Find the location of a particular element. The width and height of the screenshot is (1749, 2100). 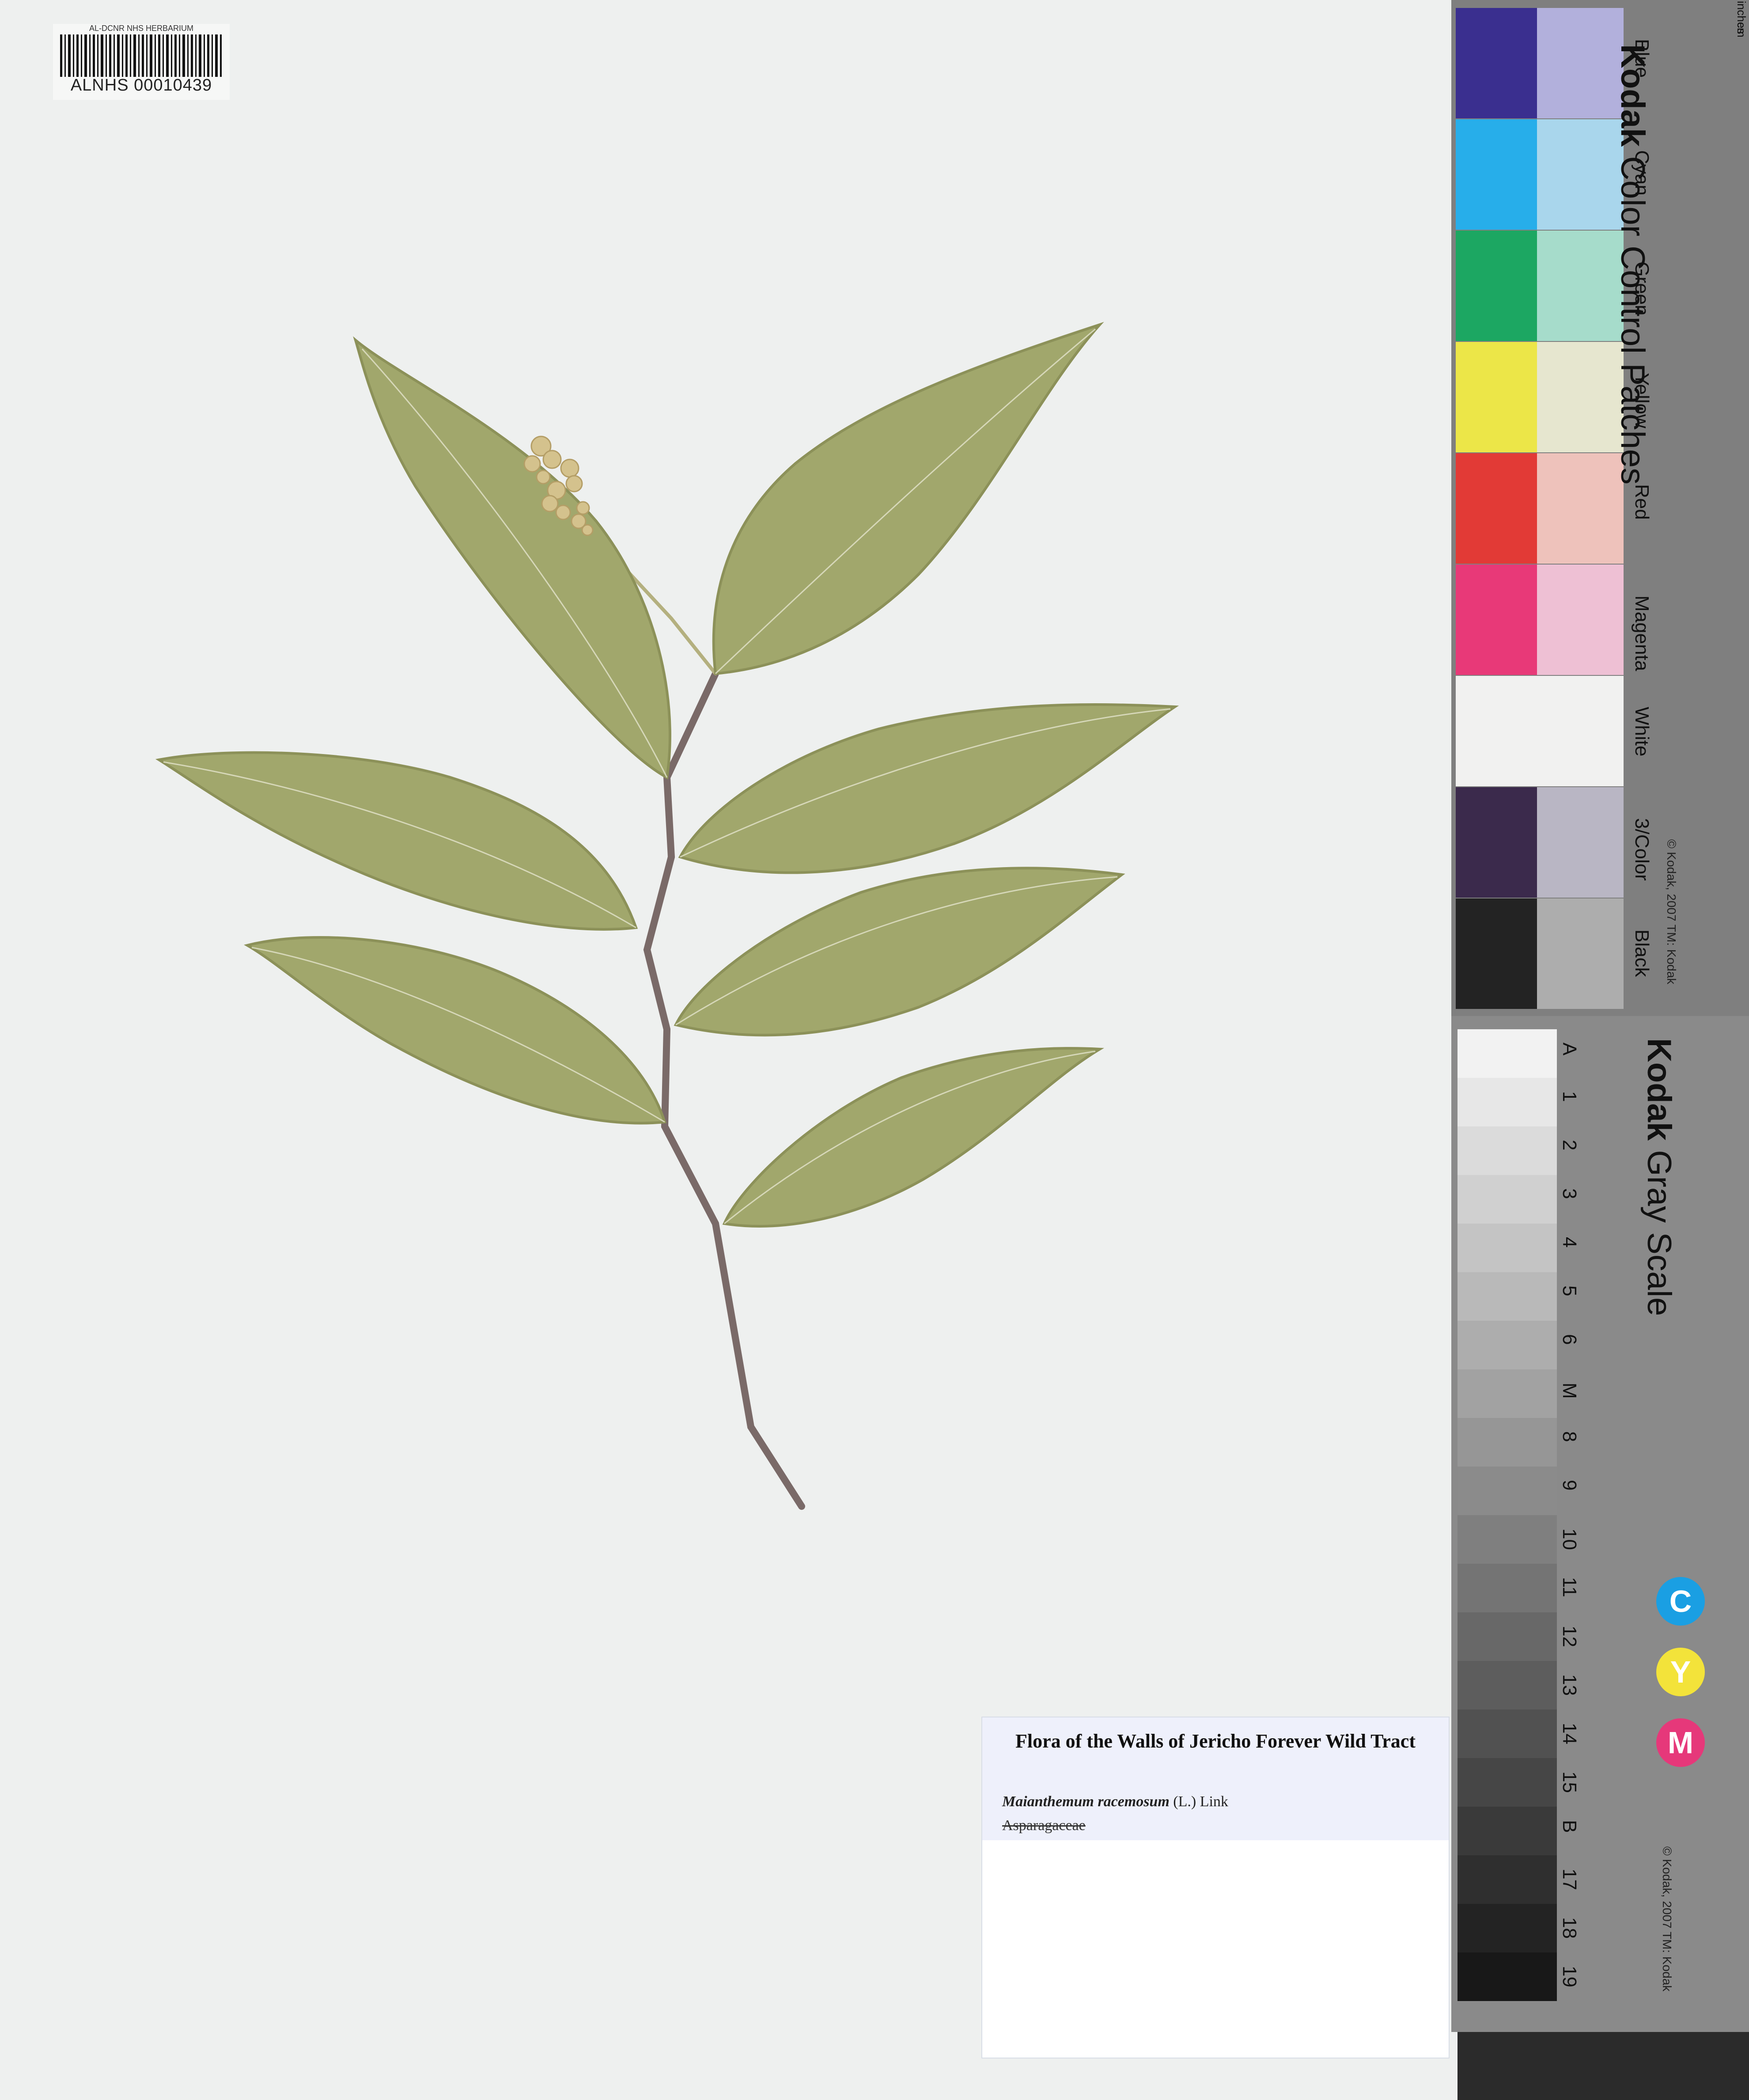

patch-3-dark is located at coordinates (1499, 397).